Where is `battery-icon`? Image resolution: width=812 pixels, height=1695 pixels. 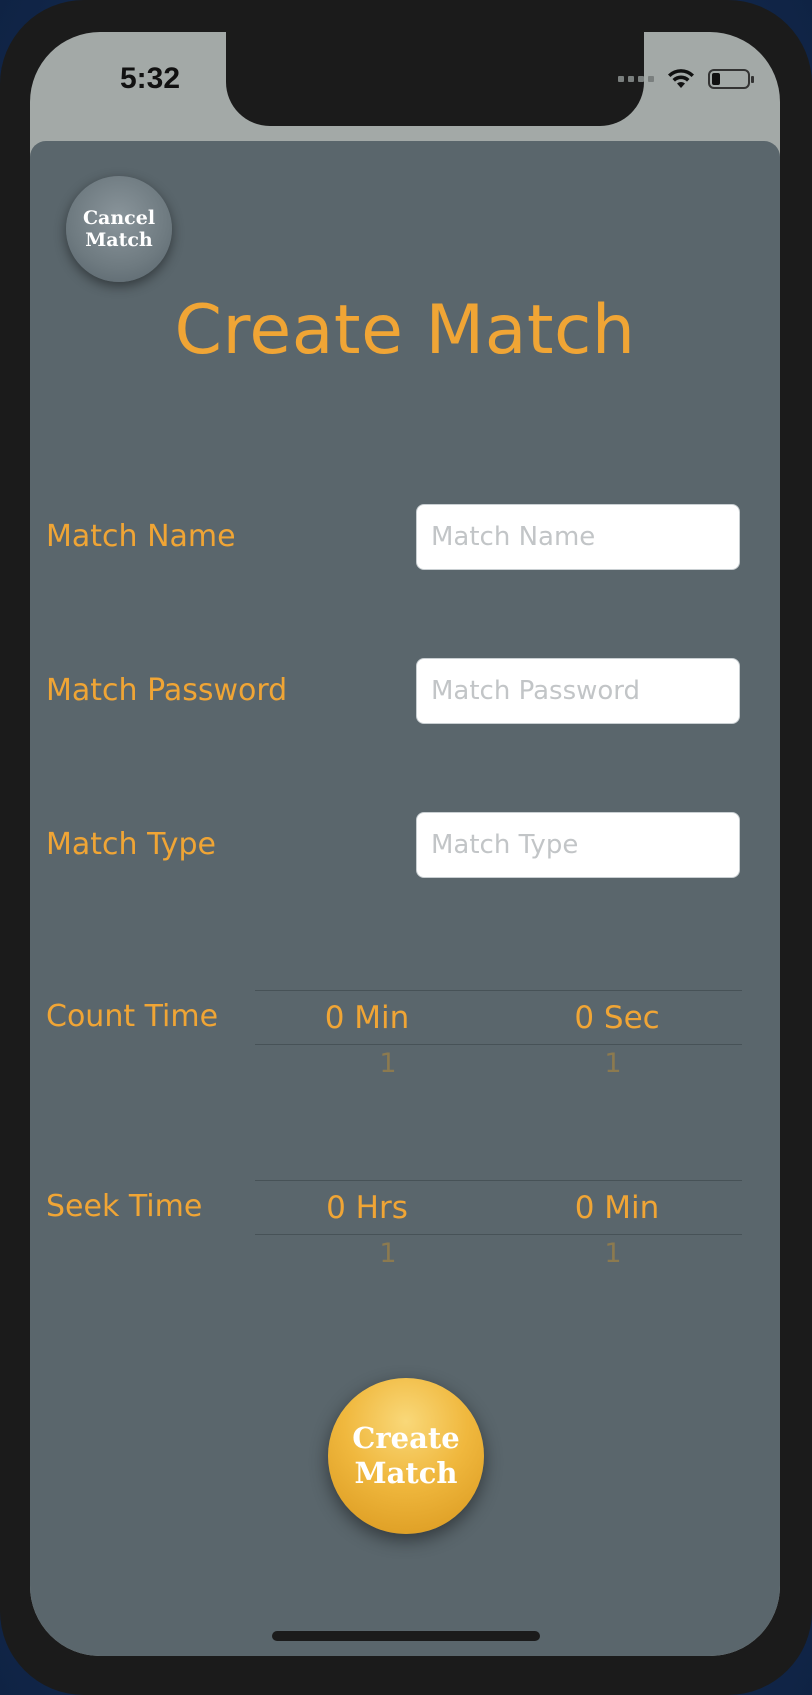
battery-icon is located at coordinates (731, 79).